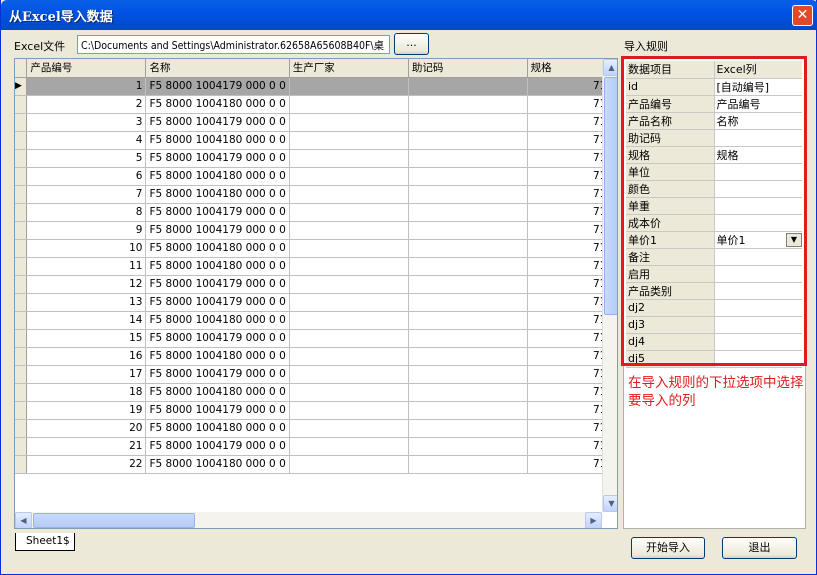  I want to click on table-row: 10F5 8000 1004180 000 0 0713, so click(316, 248).